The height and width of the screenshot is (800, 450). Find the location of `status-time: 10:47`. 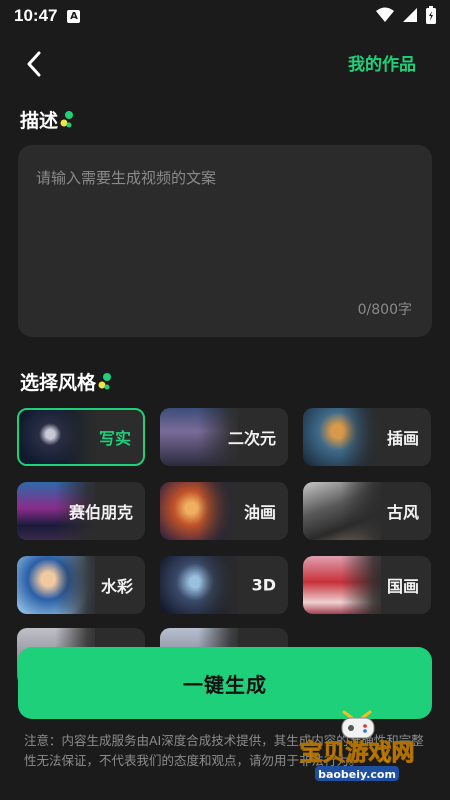

status-time: 10:47 is located at coordinates (36, 15).